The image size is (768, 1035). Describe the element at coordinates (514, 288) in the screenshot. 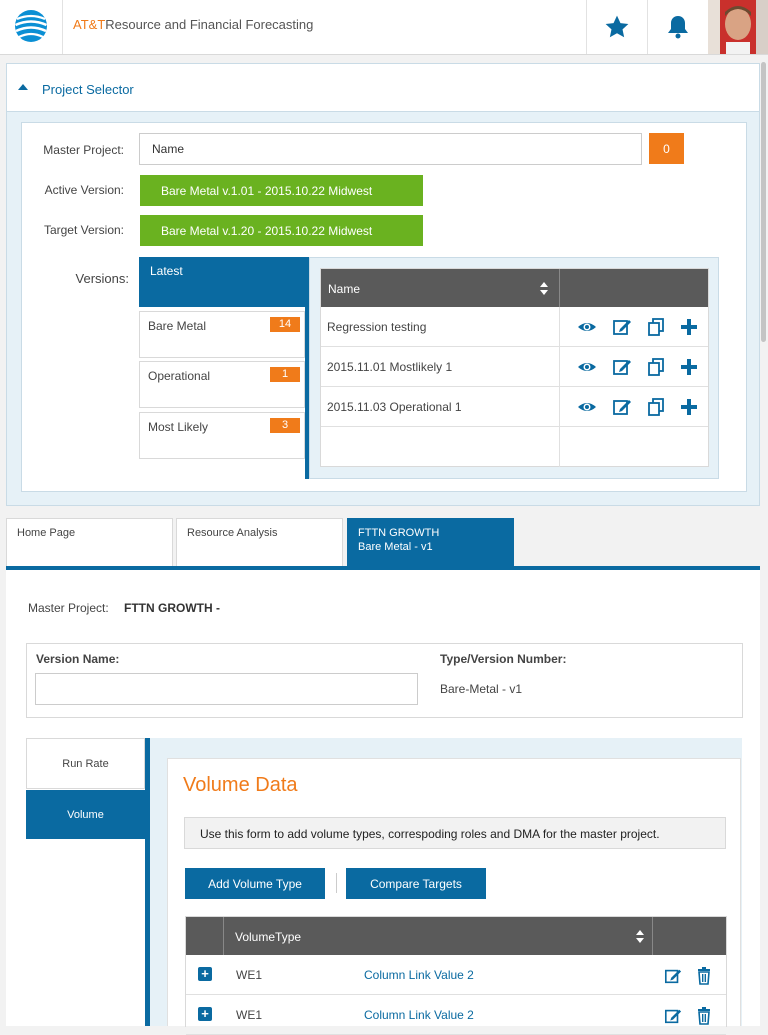

I see `versions-table-header: Name` at that location.